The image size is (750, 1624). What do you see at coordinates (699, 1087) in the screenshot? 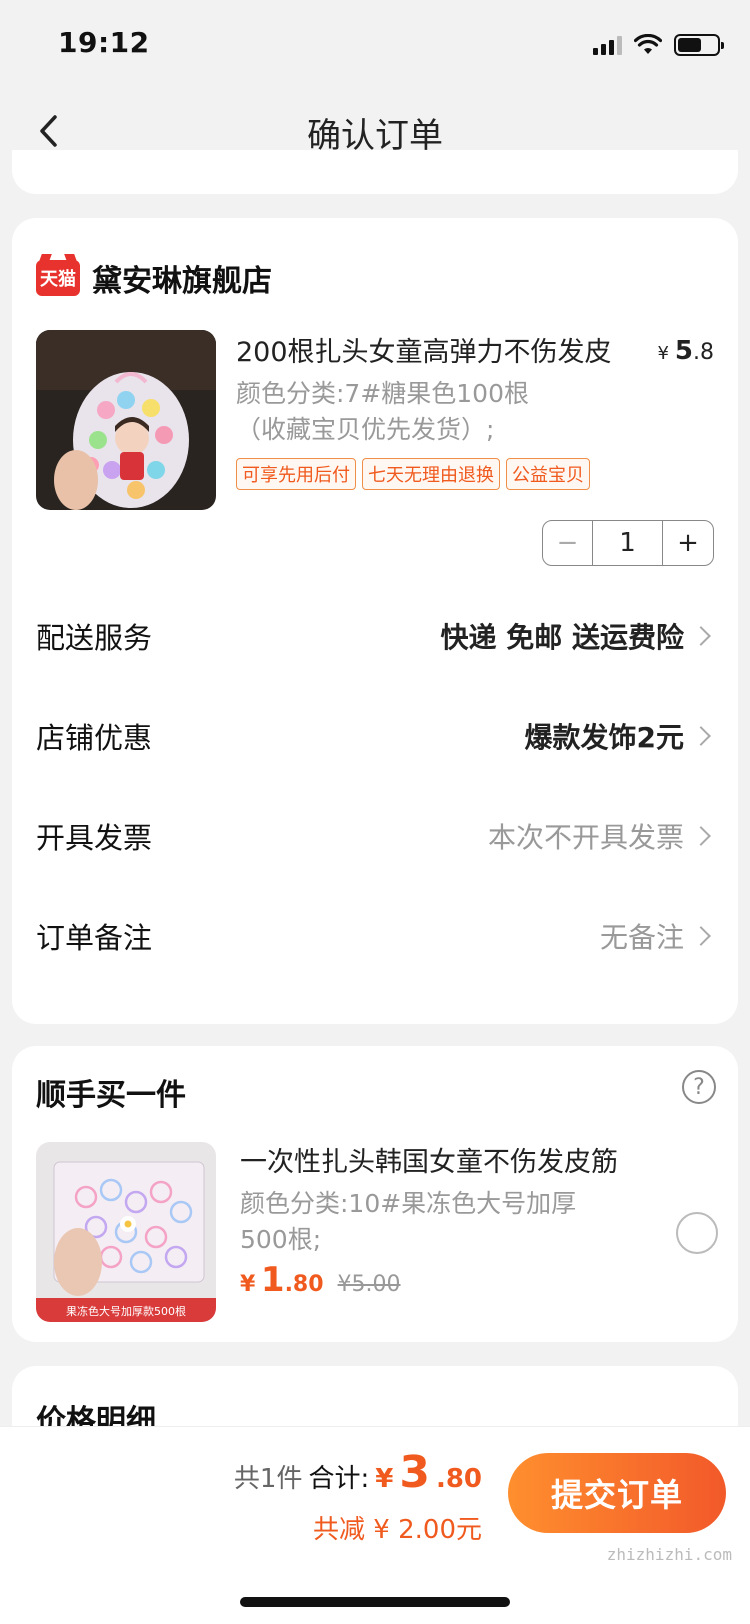
I see `help-icon: ?` at bounding box center [699, 1087].